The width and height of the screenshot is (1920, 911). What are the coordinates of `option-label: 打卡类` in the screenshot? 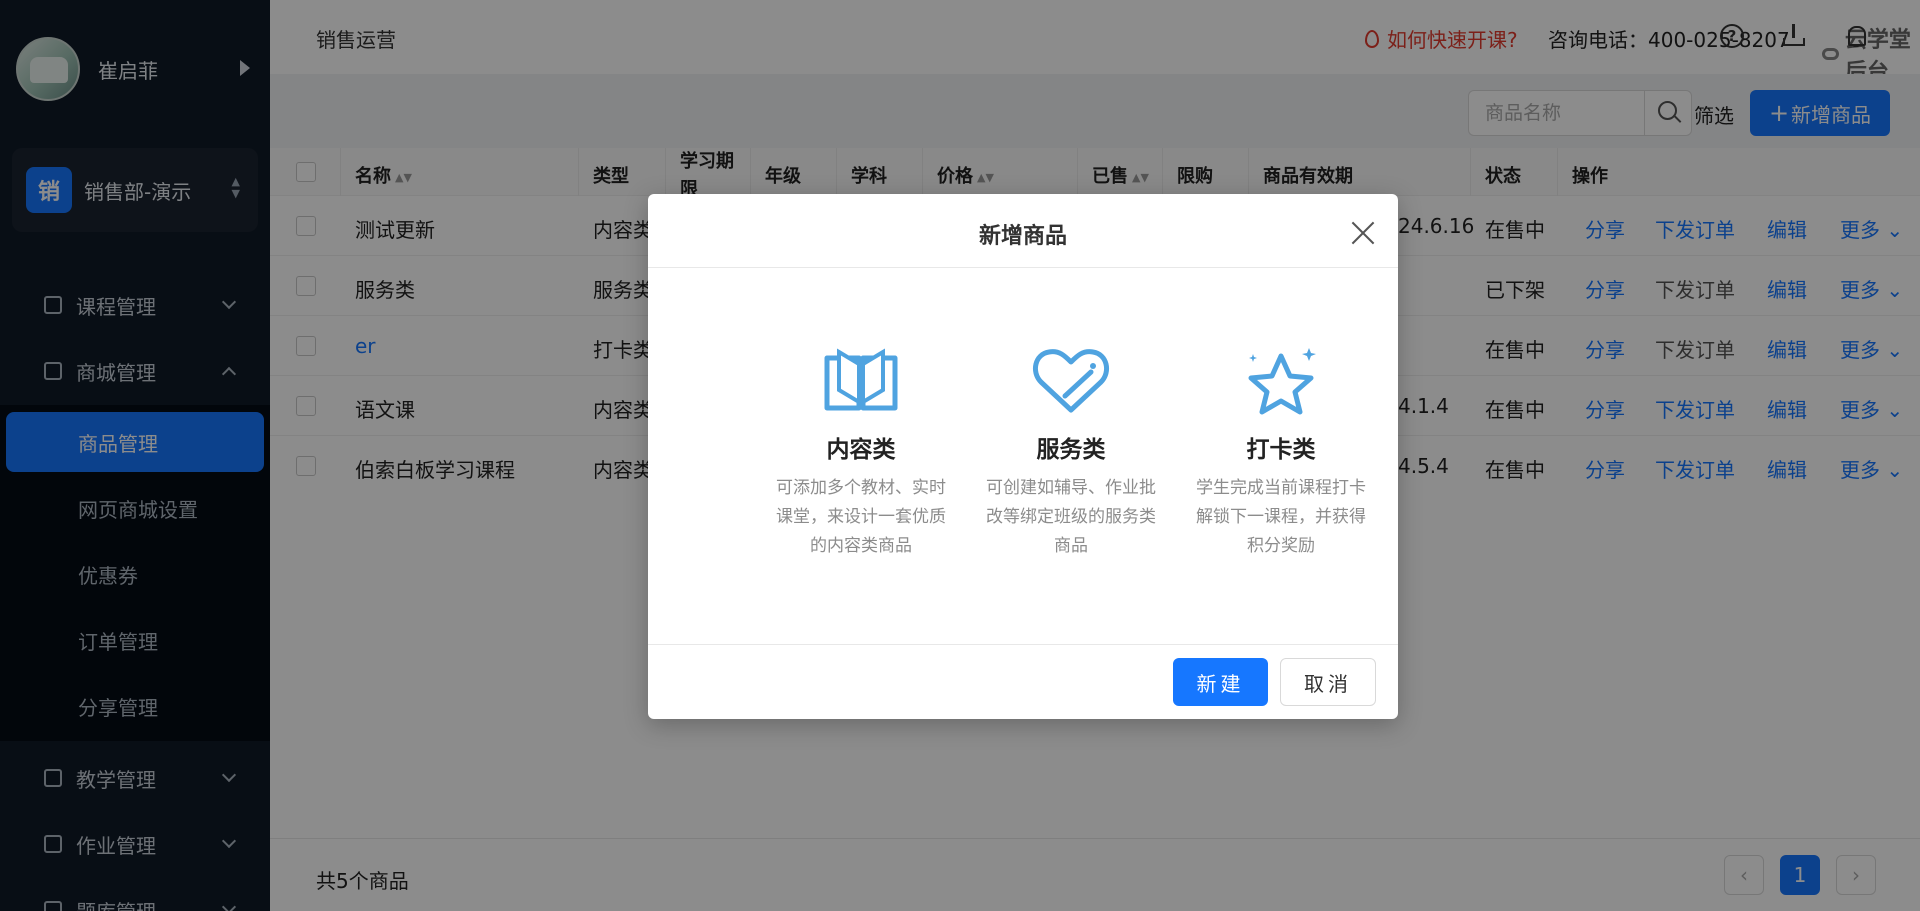 It's located at (1281, 450).